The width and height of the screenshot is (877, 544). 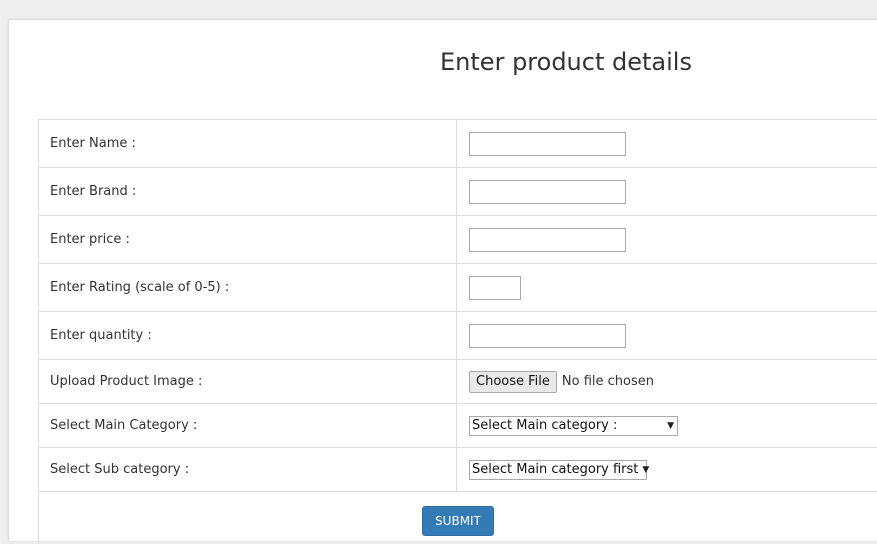 What do you see at coordinates (248, 382) in the screenshot?
I see `upload-label: Upload Product Image :` at bounding box center [248, 382].